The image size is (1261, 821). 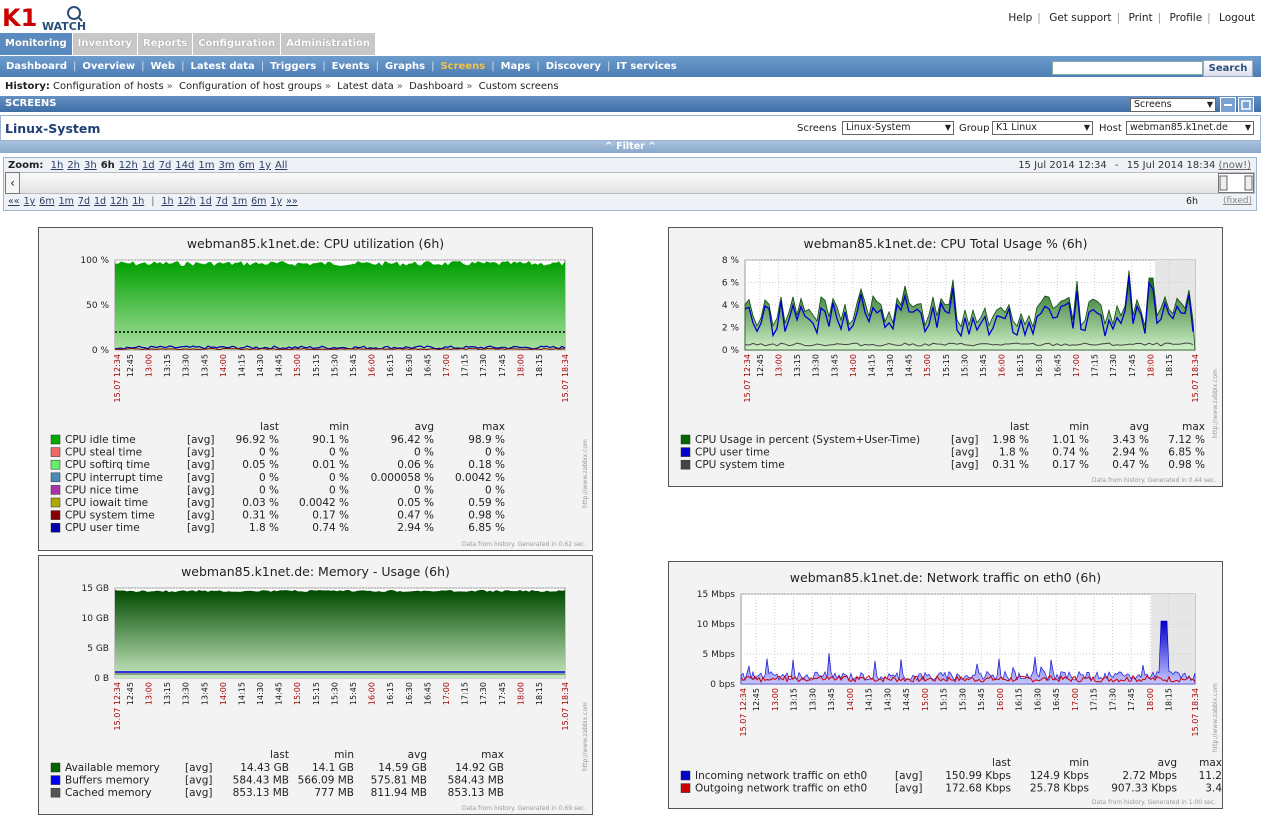 What do you see at coordinates (1056, 699) in the screenshot?
I see `x-tick-label: 16:45` at bounding box center [1056, 699].